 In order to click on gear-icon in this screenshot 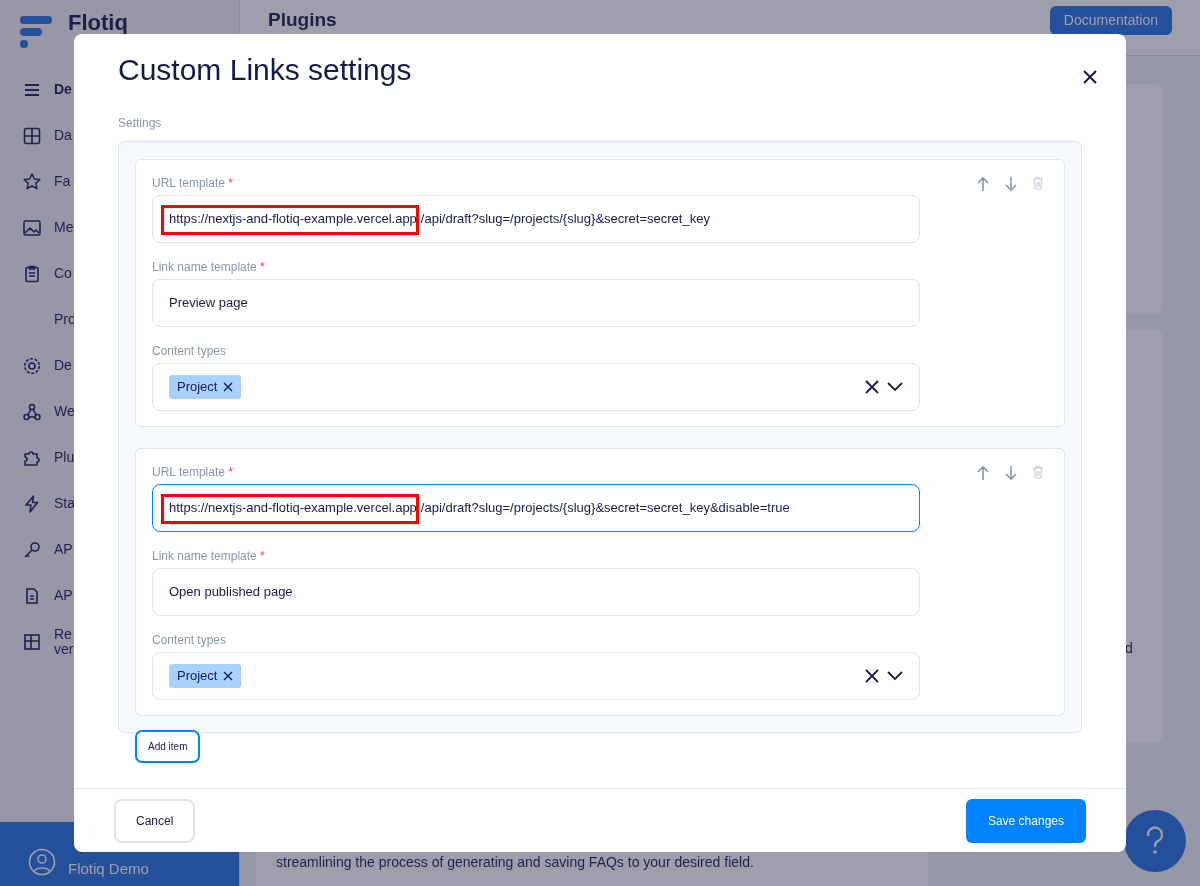, I will do `click(32, 366)`.